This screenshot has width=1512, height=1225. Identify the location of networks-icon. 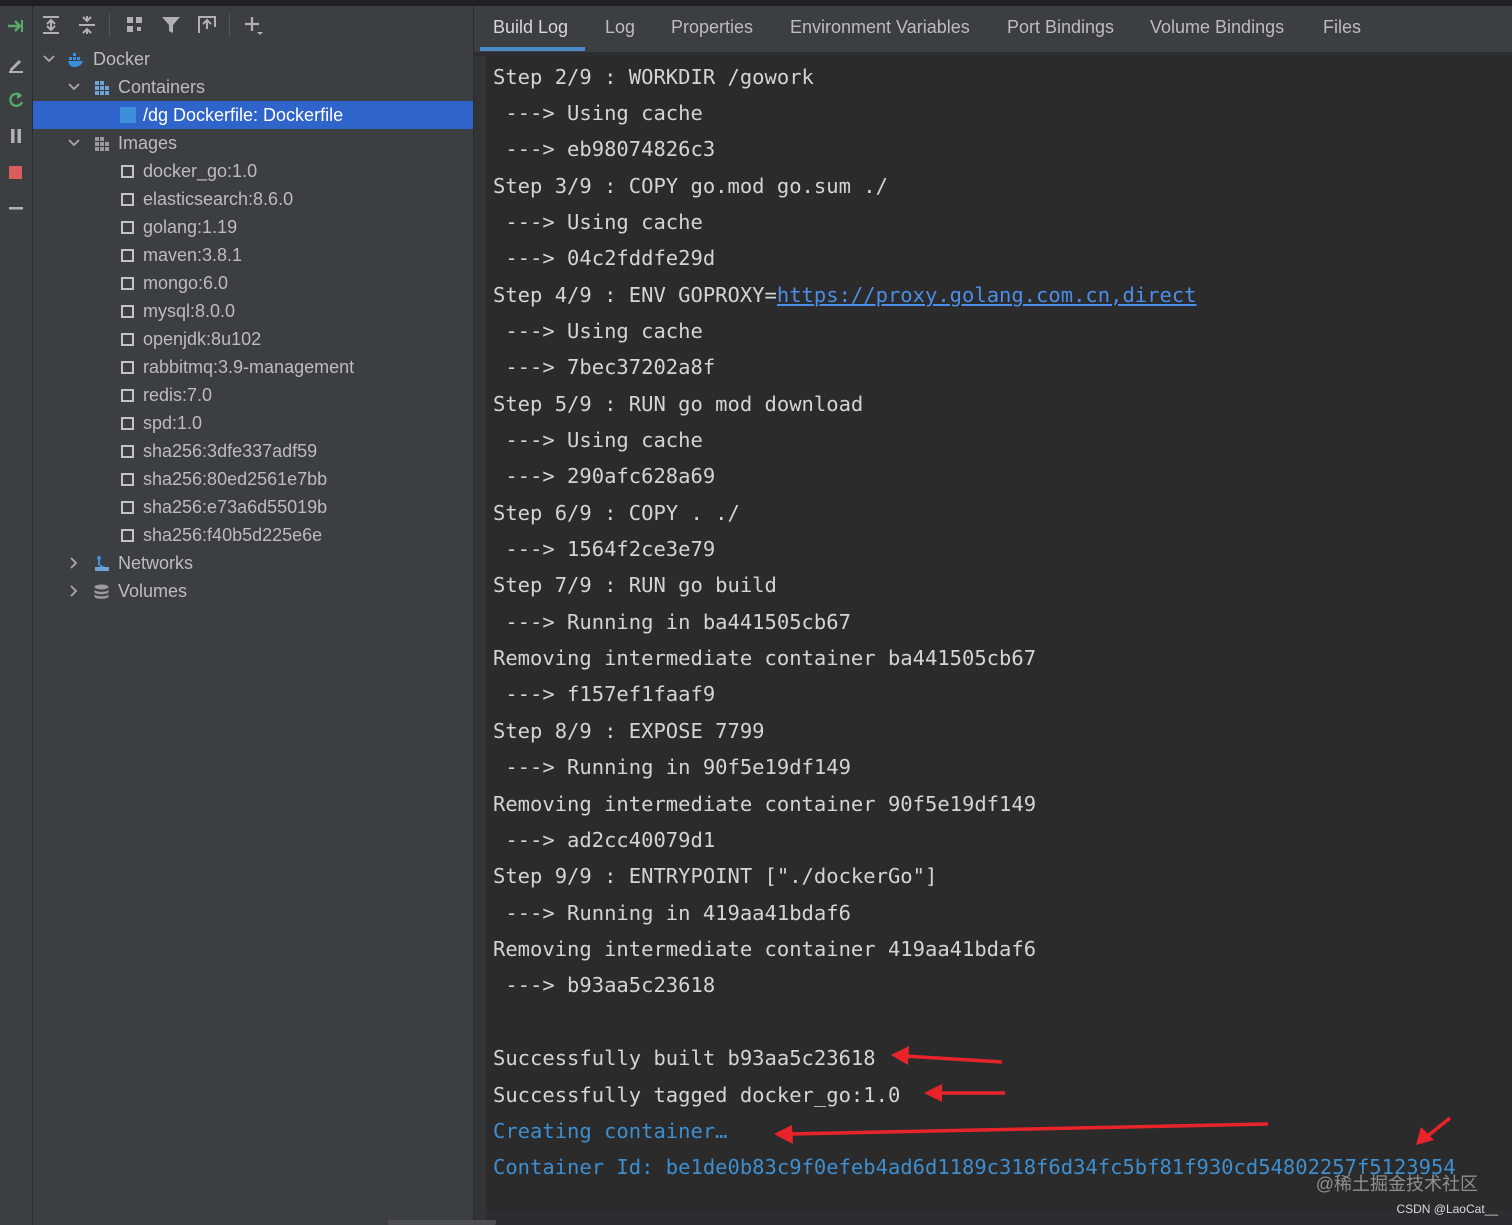
(102, 563).